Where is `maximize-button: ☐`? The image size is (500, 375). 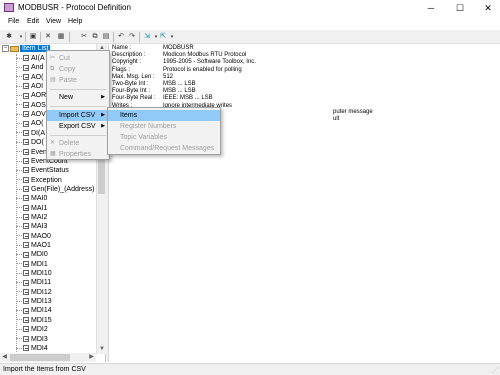
maximize-button: ☐ is located at coordinates (460, 8).